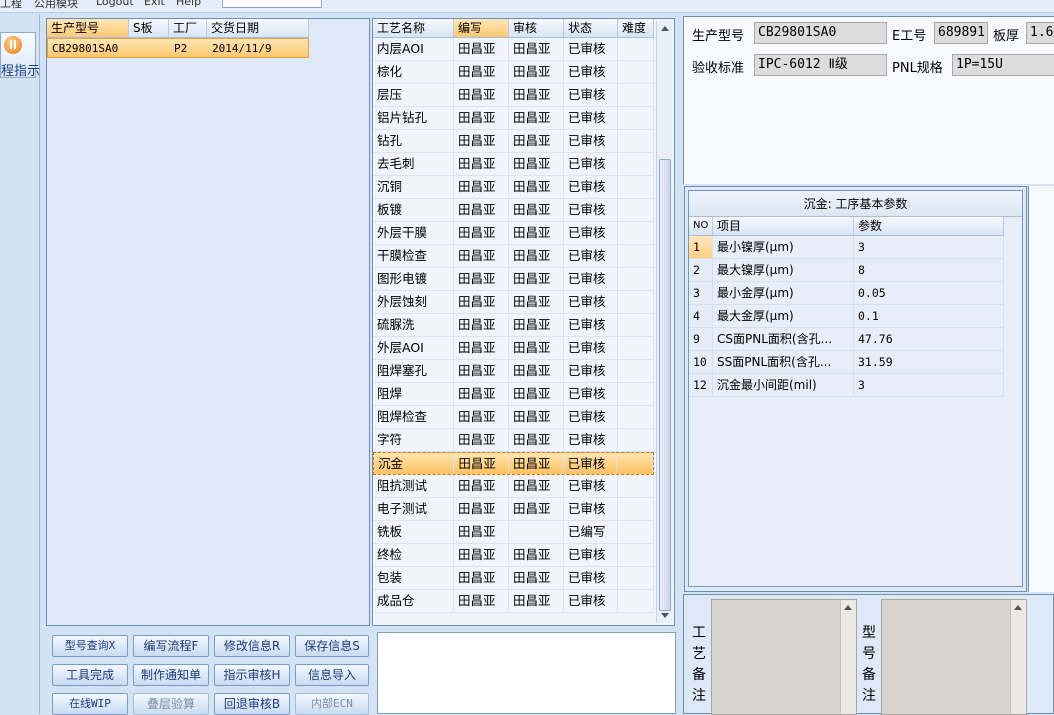 Image resolution: width=1054 pixels, height=715 pixels. I want to click on process-row: 电子测试 田昌亚 田昌亚 已审核, so click(513, 509).